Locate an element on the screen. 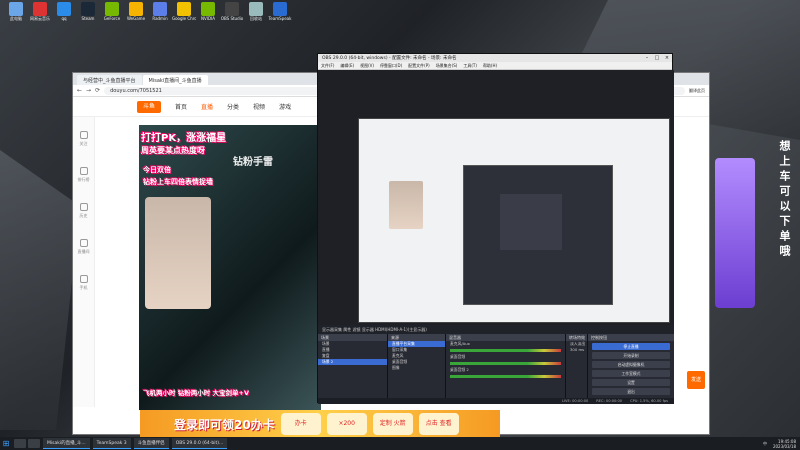 Image resolution: width=800 pixels, height=450 pixels. rail-item: 历史 is located at coordinates (83, 214).